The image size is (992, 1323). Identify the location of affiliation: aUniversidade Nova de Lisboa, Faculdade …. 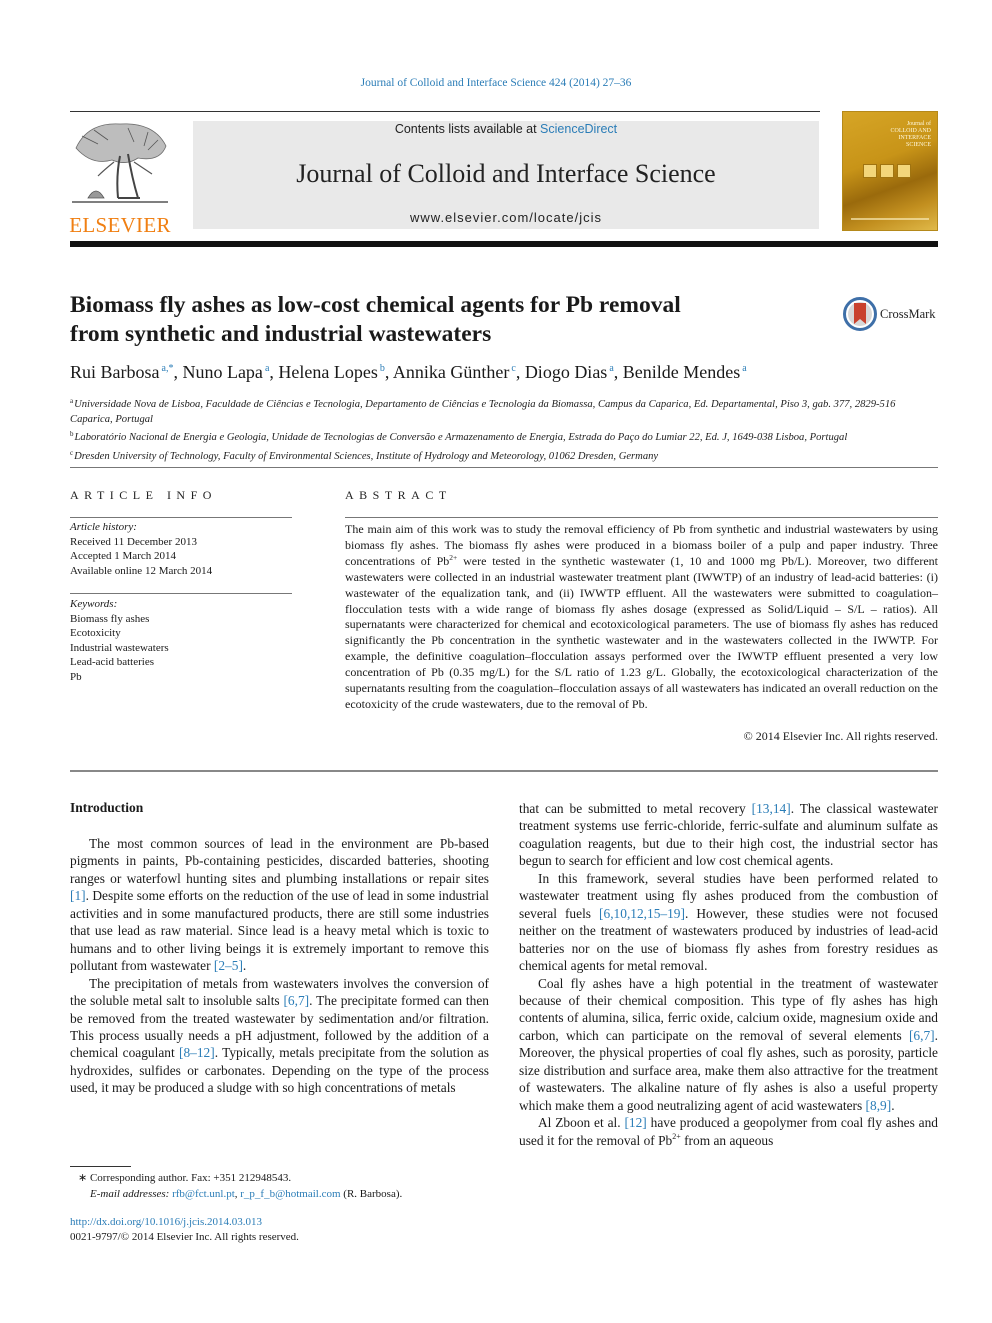
(483, 411).